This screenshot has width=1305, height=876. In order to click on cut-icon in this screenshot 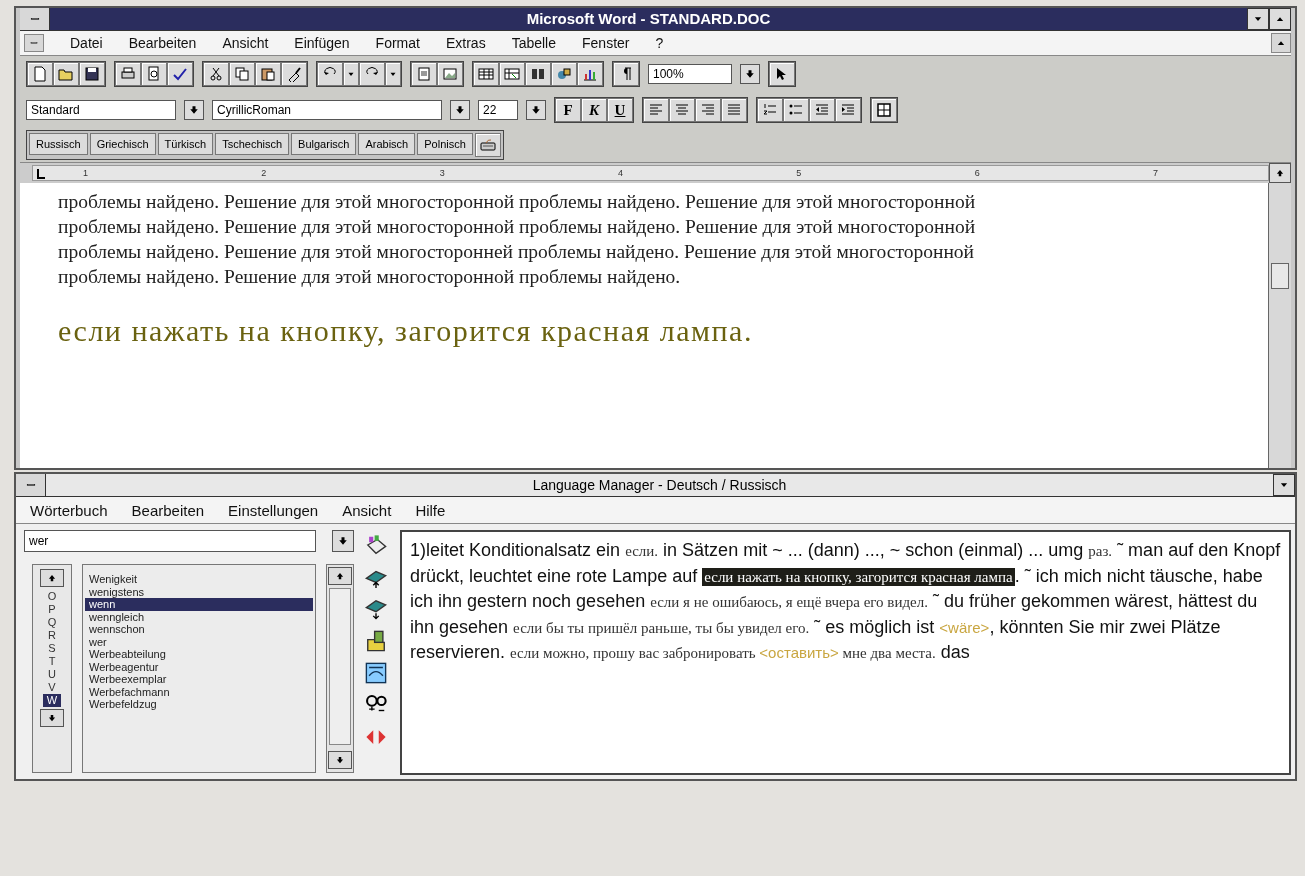, I will do `click(216, 74)`.